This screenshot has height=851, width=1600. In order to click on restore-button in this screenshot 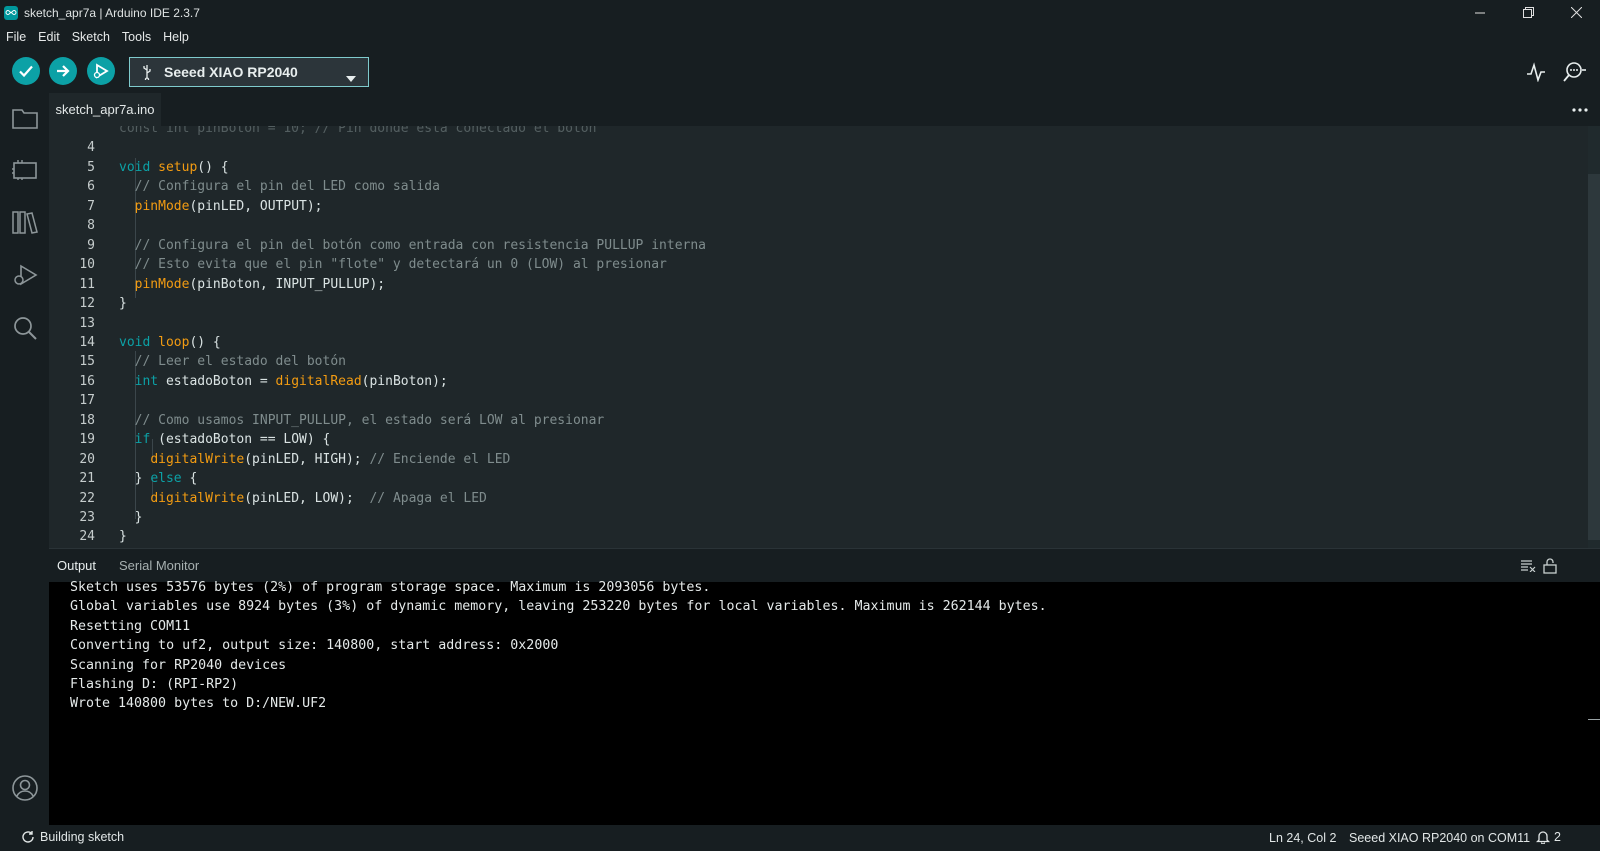, I will do `click(1528, 12)`.